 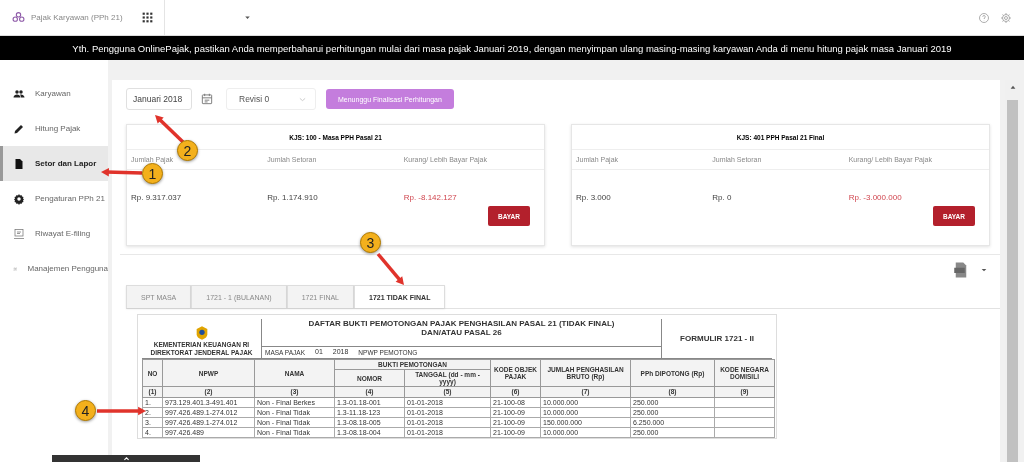 I want to click on amount-value: Rp. 1.174.910, so click(x=293, y=197).